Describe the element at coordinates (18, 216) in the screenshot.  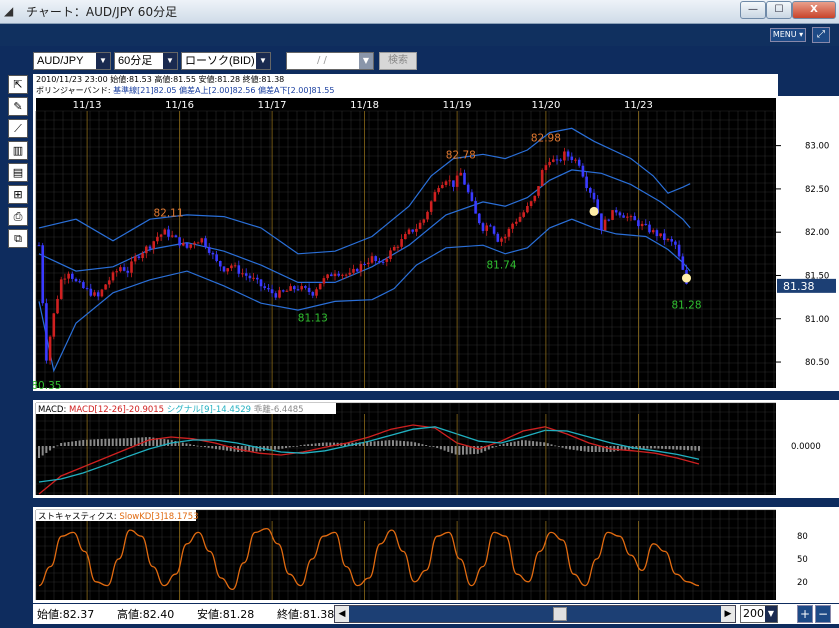
I see `print-tool-icon: ⎙` at that location.